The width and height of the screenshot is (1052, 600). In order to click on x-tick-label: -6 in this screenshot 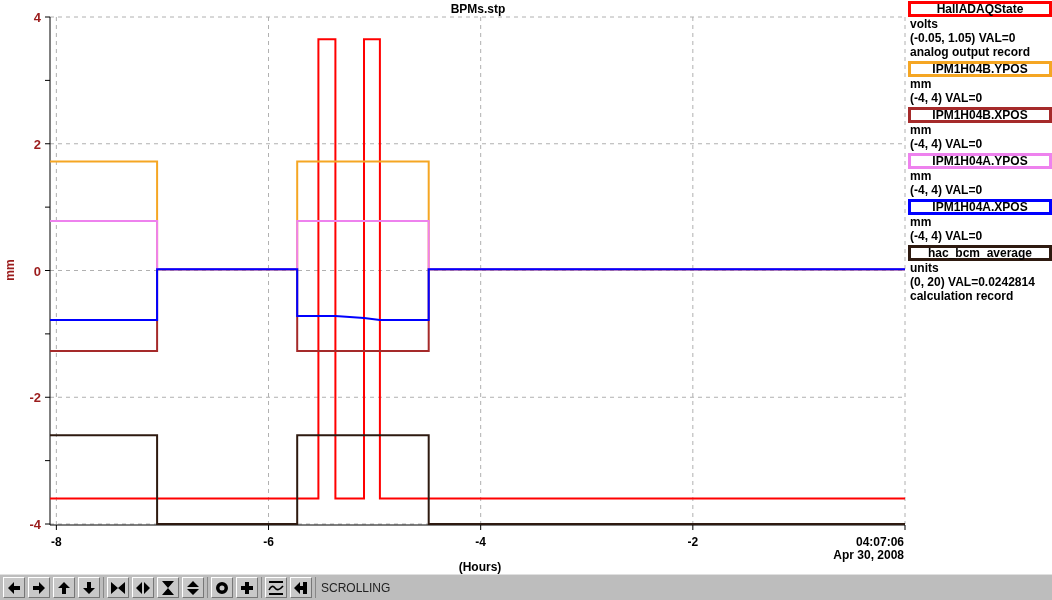, I will do `click(268, 542)`.